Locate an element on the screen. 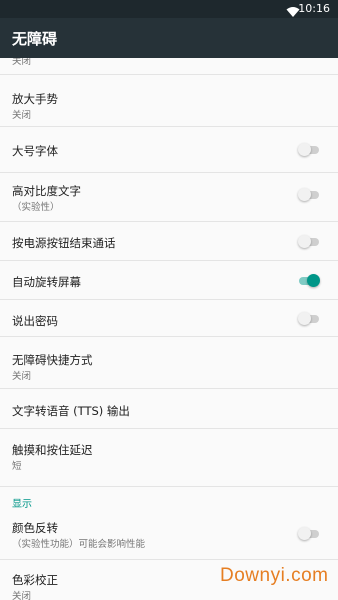 The height and width of the screenshot is (600, 338). list-item-label: 触摸和按住延迟 is located at coordinates (52, 450).